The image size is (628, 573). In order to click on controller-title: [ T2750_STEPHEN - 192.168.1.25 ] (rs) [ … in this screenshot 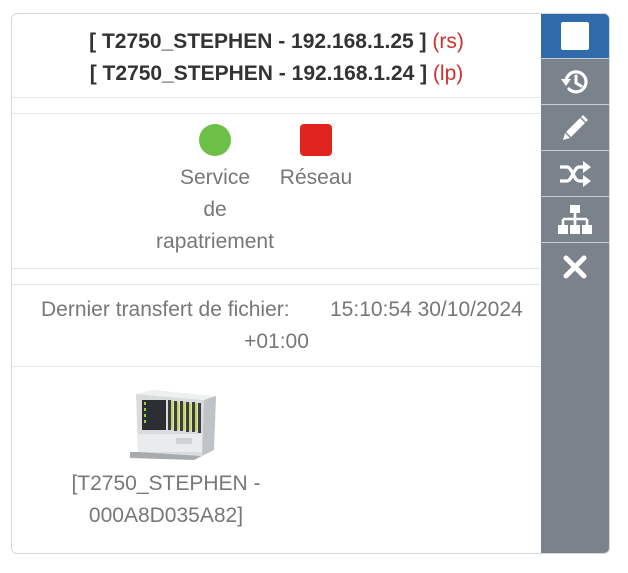, I will do `click(276, 58)`.